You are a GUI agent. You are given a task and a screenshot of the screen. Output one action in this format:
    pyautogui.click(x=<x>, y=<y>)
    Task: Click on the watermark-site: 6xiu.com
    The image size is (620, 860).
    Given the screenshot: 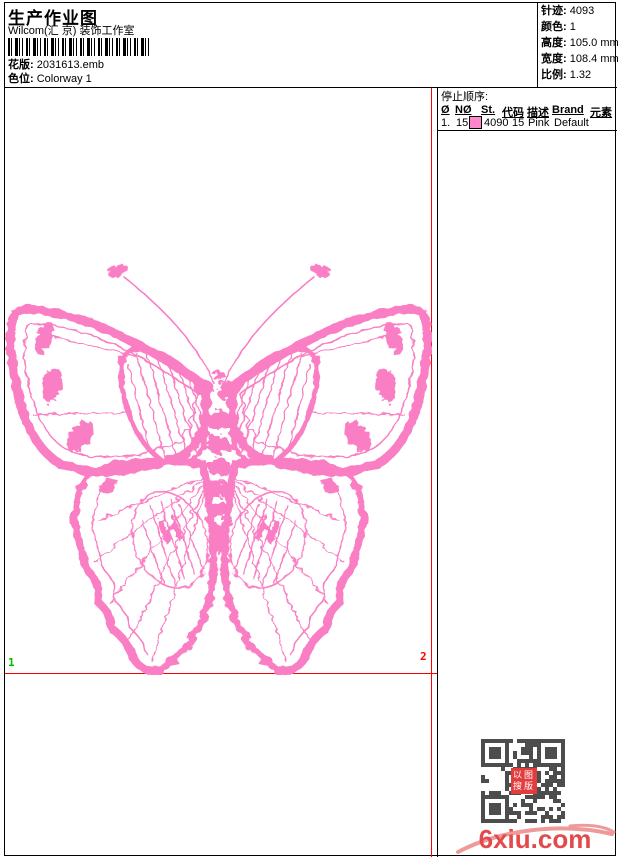 What is the action you would take?
    pyautogui.click(x=535, y=839)
    